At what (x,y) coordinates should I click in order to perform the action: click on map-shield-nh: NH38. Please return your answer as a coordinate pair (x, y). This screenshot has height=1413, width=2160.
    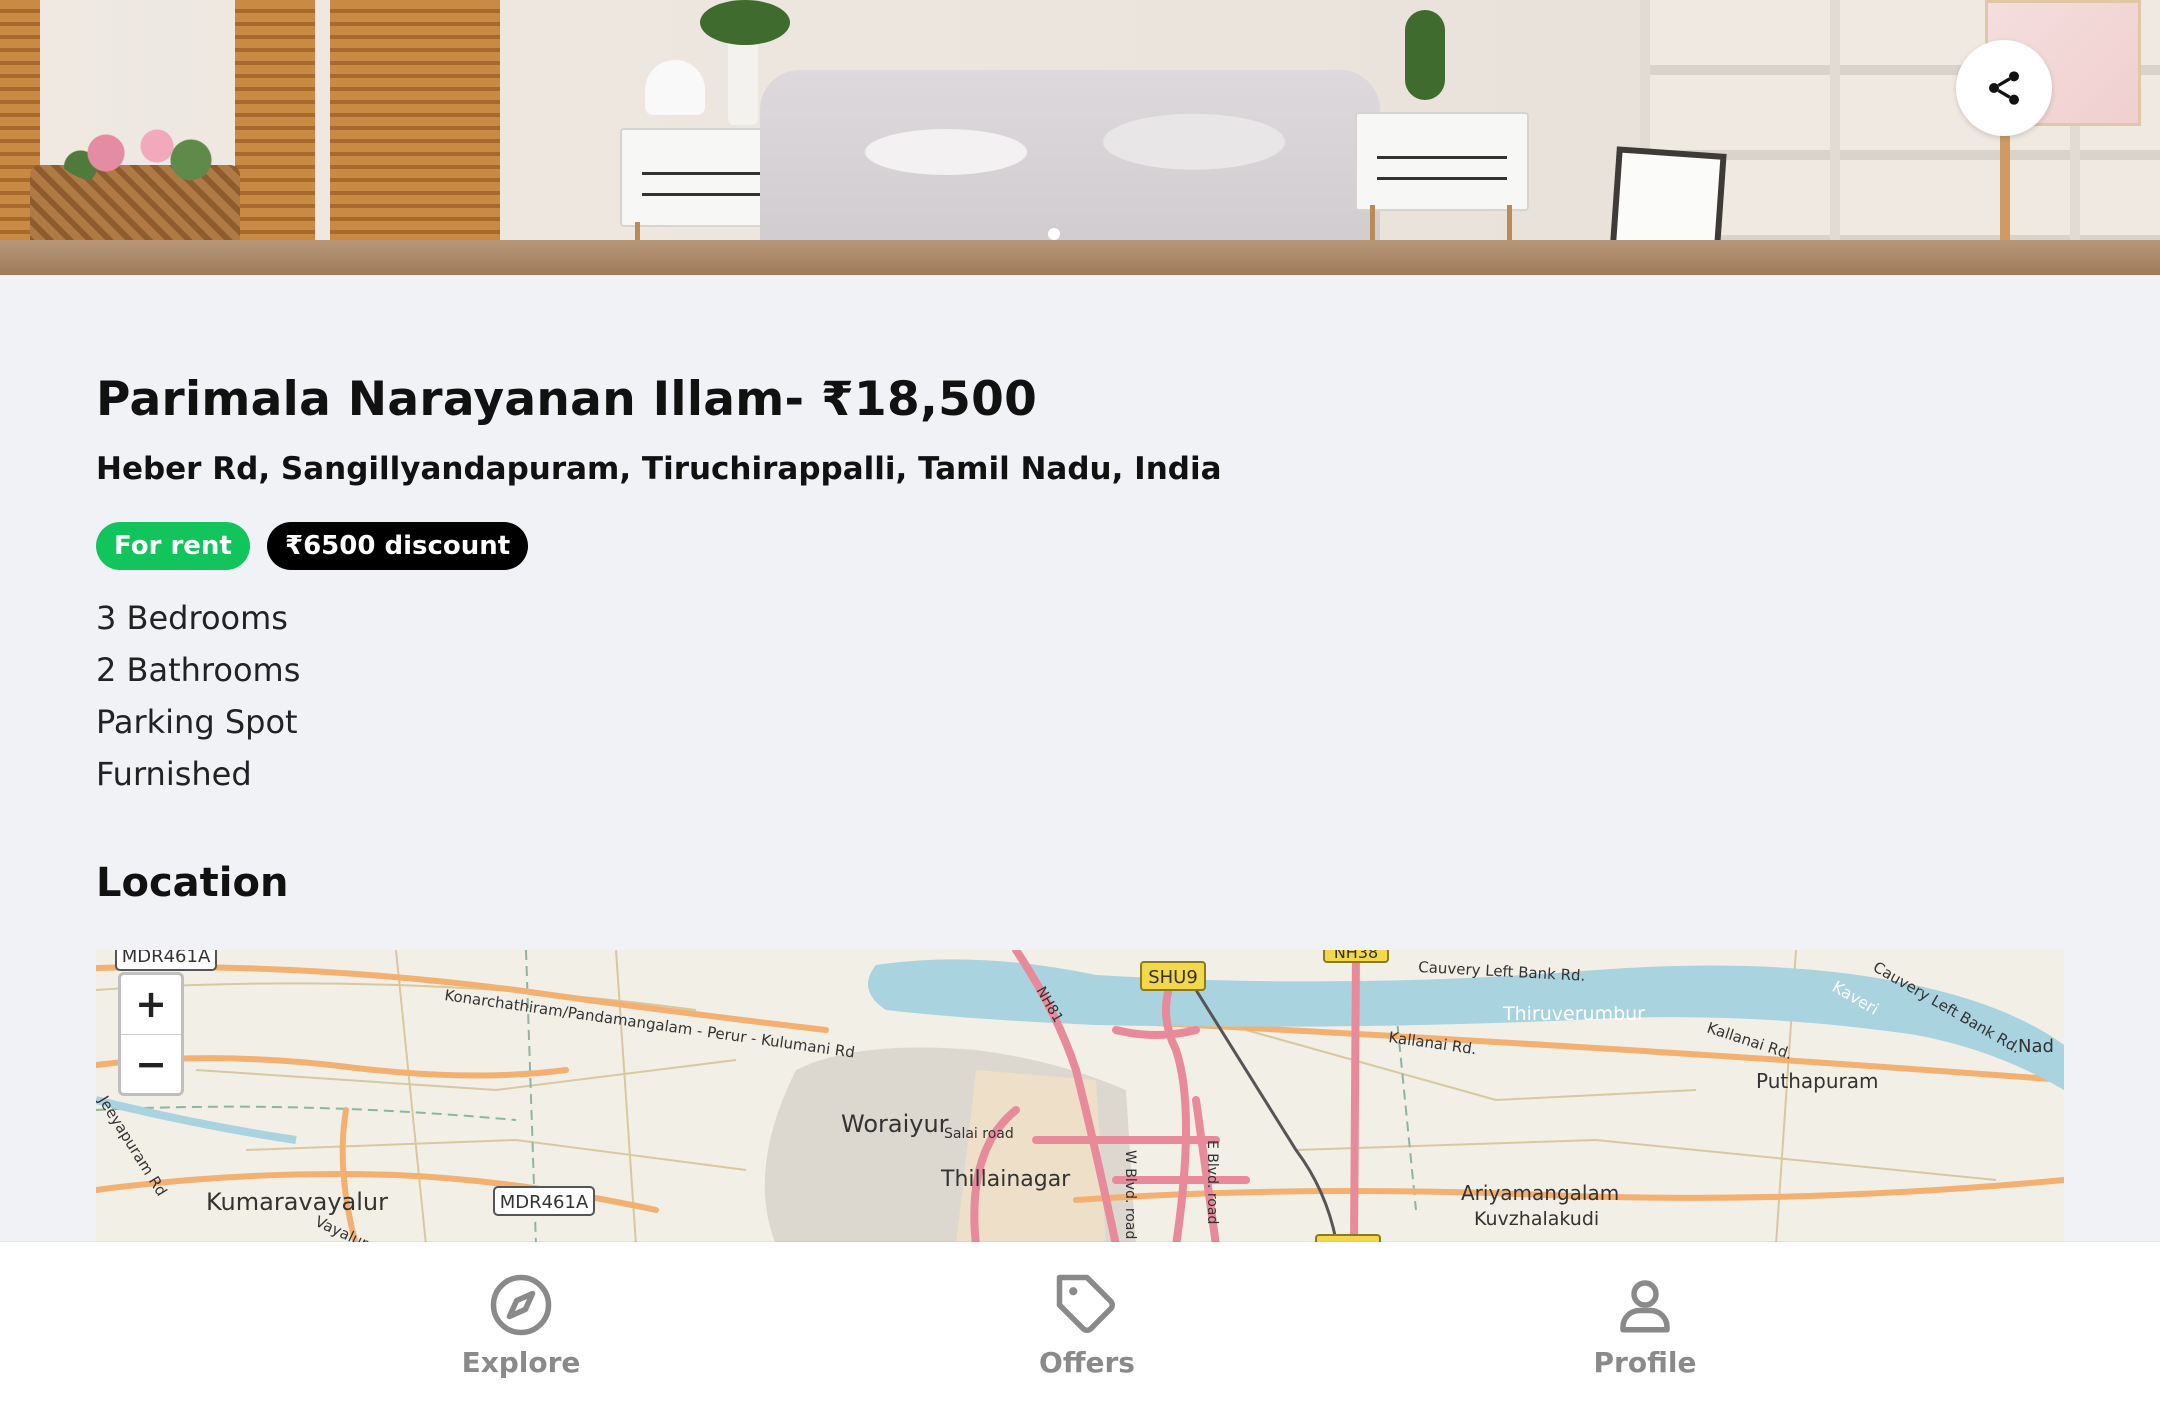
    Looking at the image, I should click on (1356, 956).